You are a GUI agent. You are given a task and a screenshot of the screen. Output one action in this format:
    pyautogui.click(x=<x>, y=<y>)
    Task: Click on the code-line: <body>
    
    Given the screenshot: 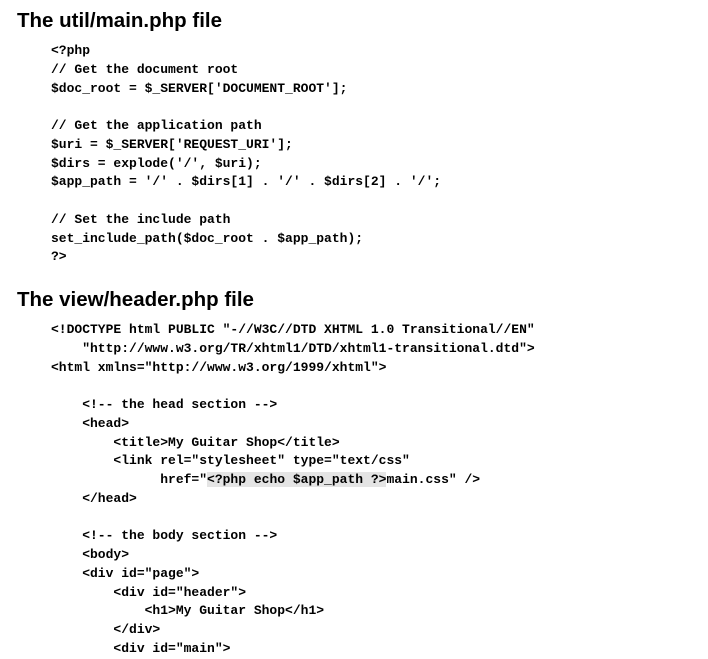 What is the action you would take?
    pyautogui.click(x=90, y=554)
    